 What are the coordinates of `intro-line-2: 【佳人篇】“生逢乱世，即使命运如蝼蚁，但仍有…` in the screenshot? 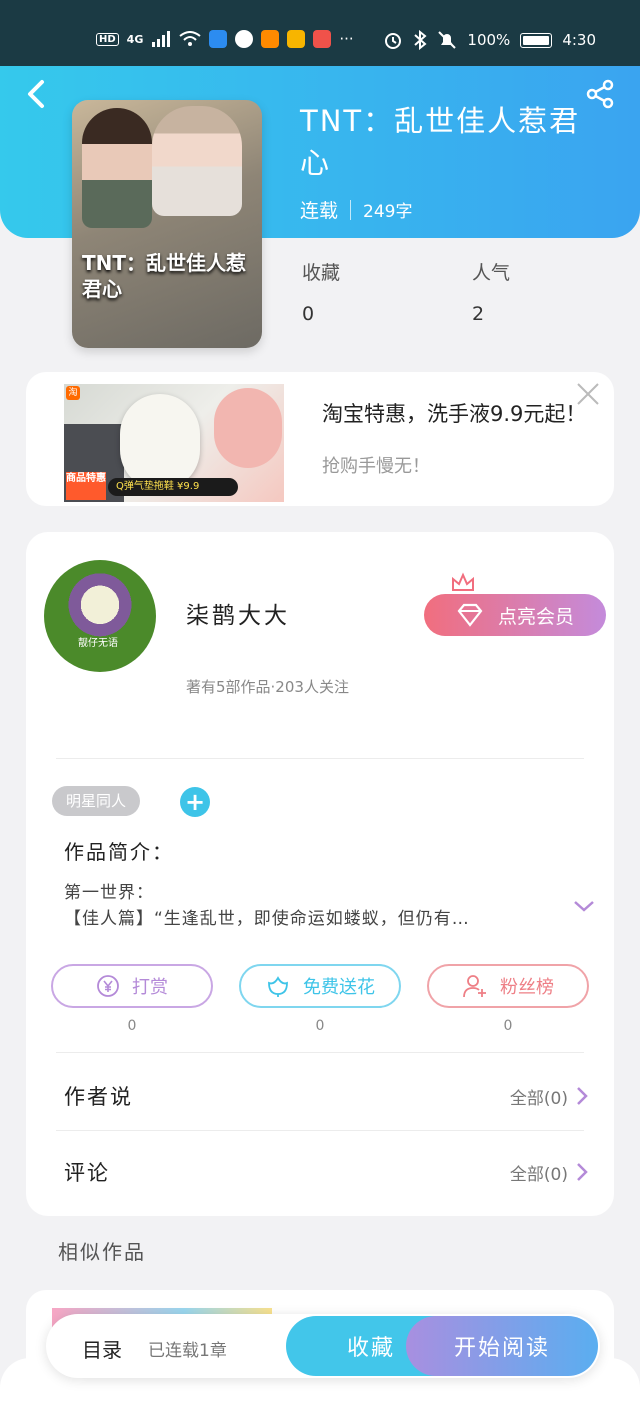 It's located at (267, 919).